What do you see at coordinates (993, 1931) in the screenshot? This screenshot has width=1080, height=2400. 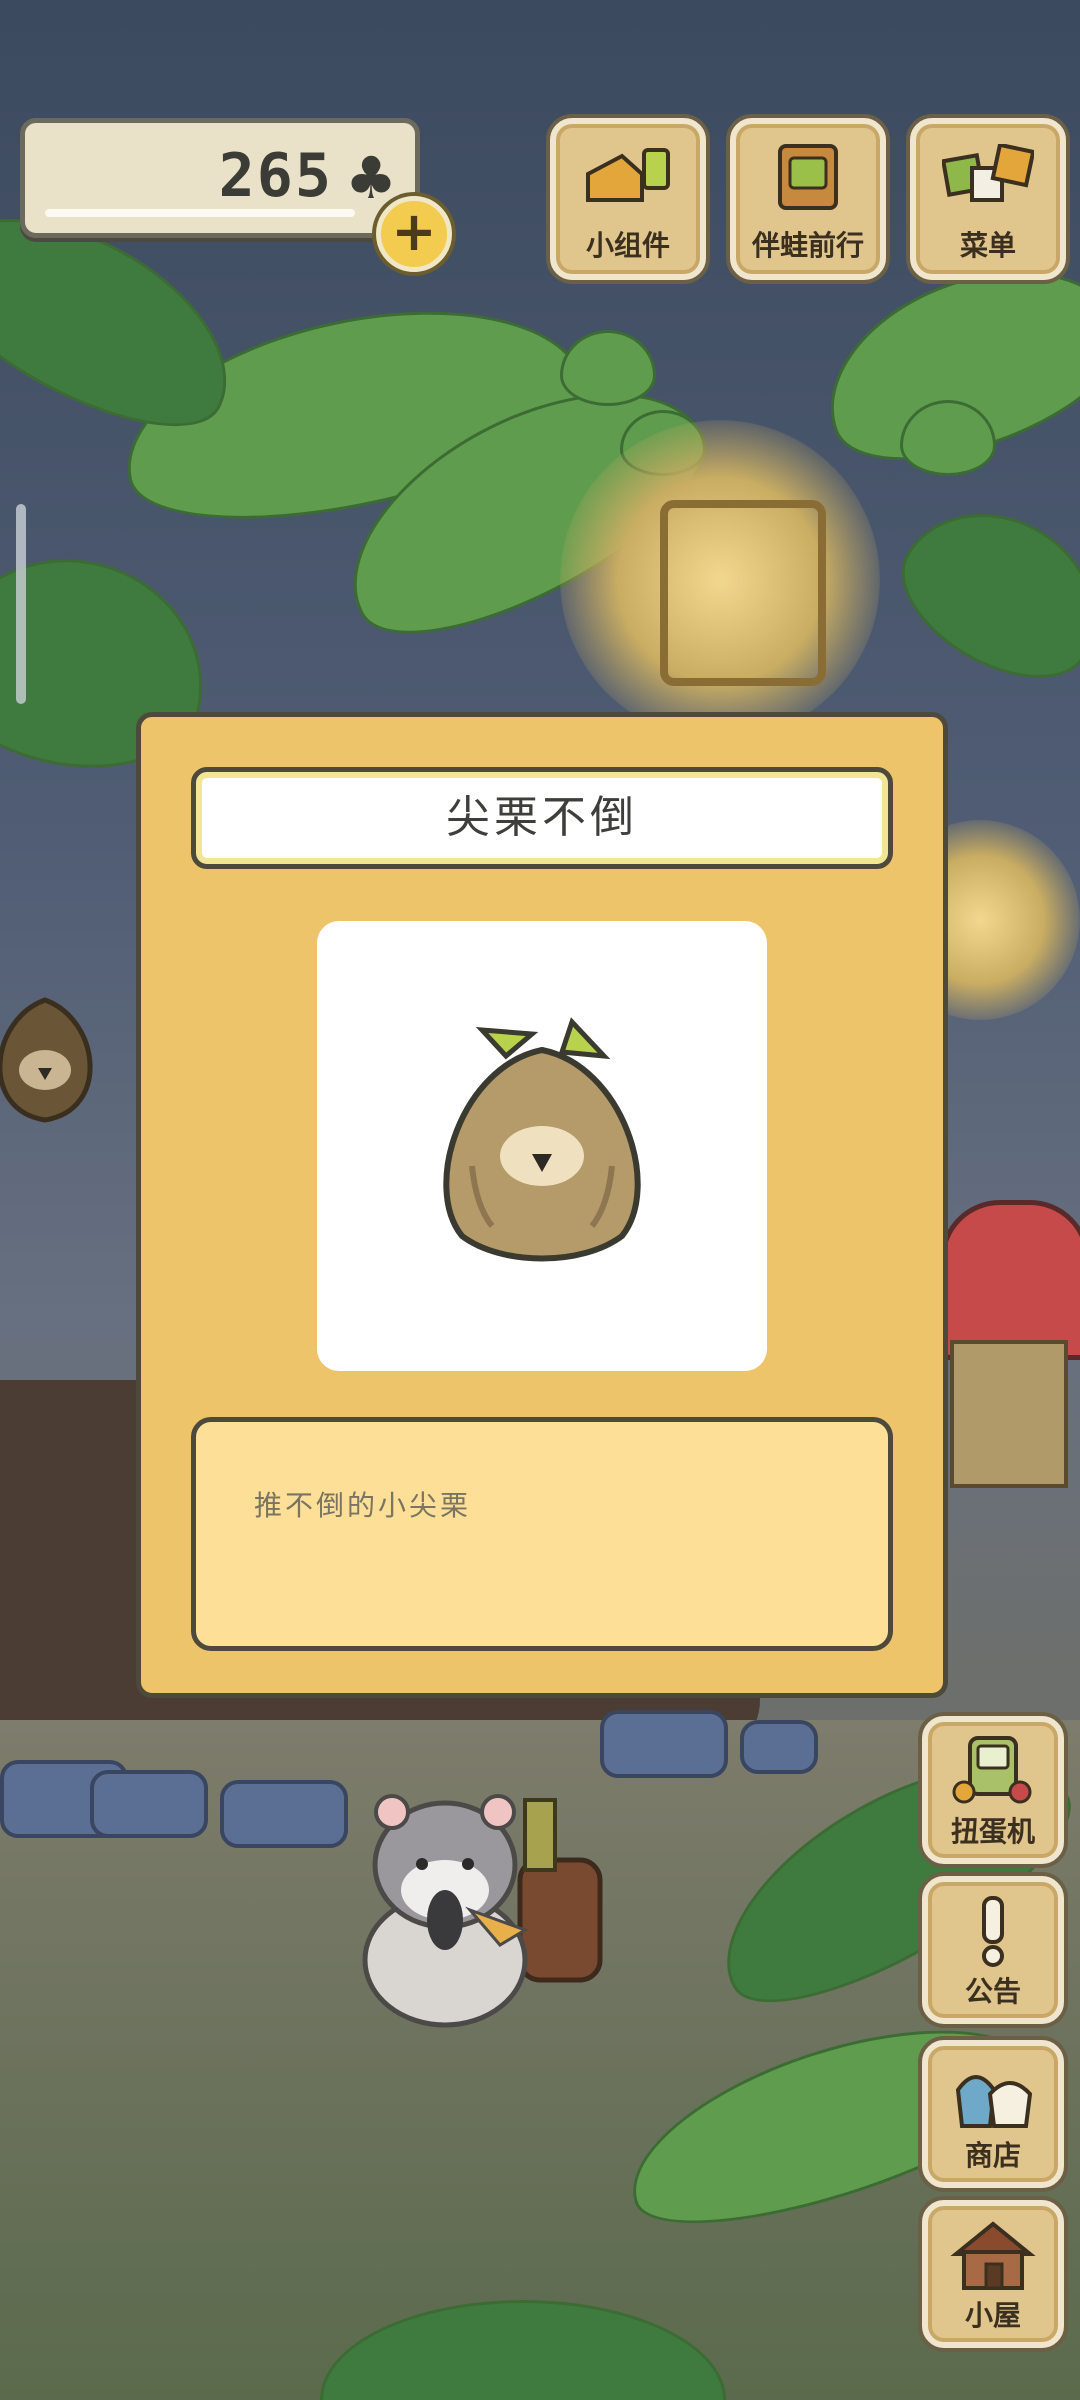 I see `exclamation-icon` at bounding box center [993, 1931].